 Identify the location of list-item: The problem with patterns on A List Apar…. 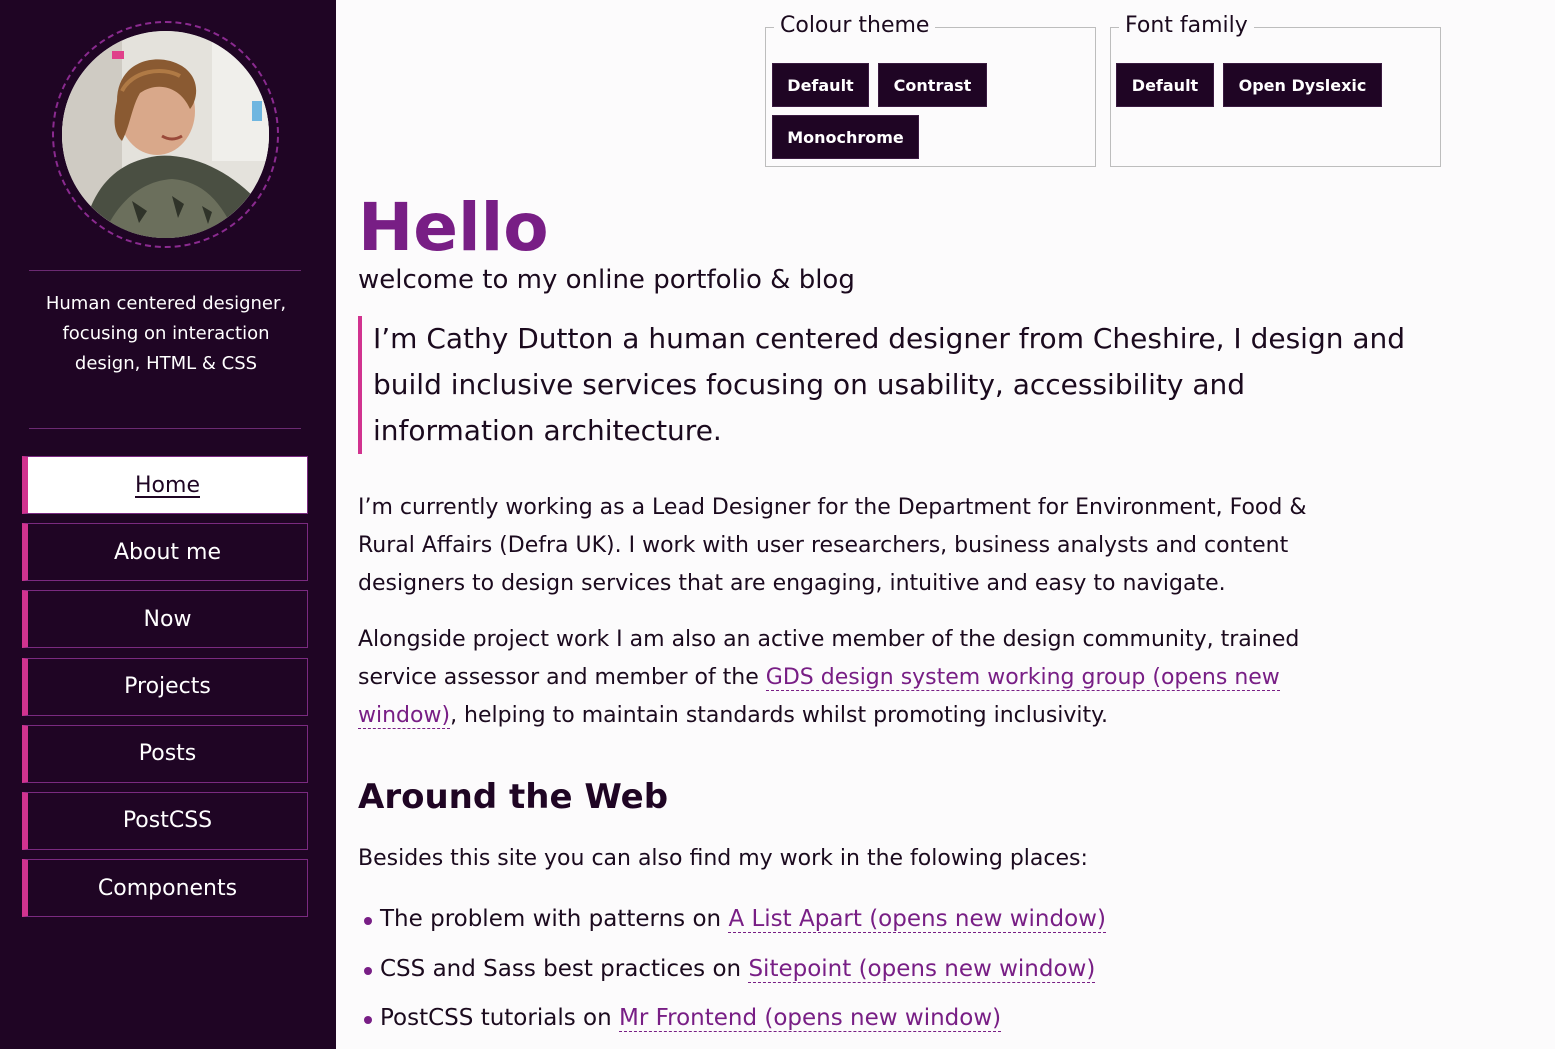
(734, 924).